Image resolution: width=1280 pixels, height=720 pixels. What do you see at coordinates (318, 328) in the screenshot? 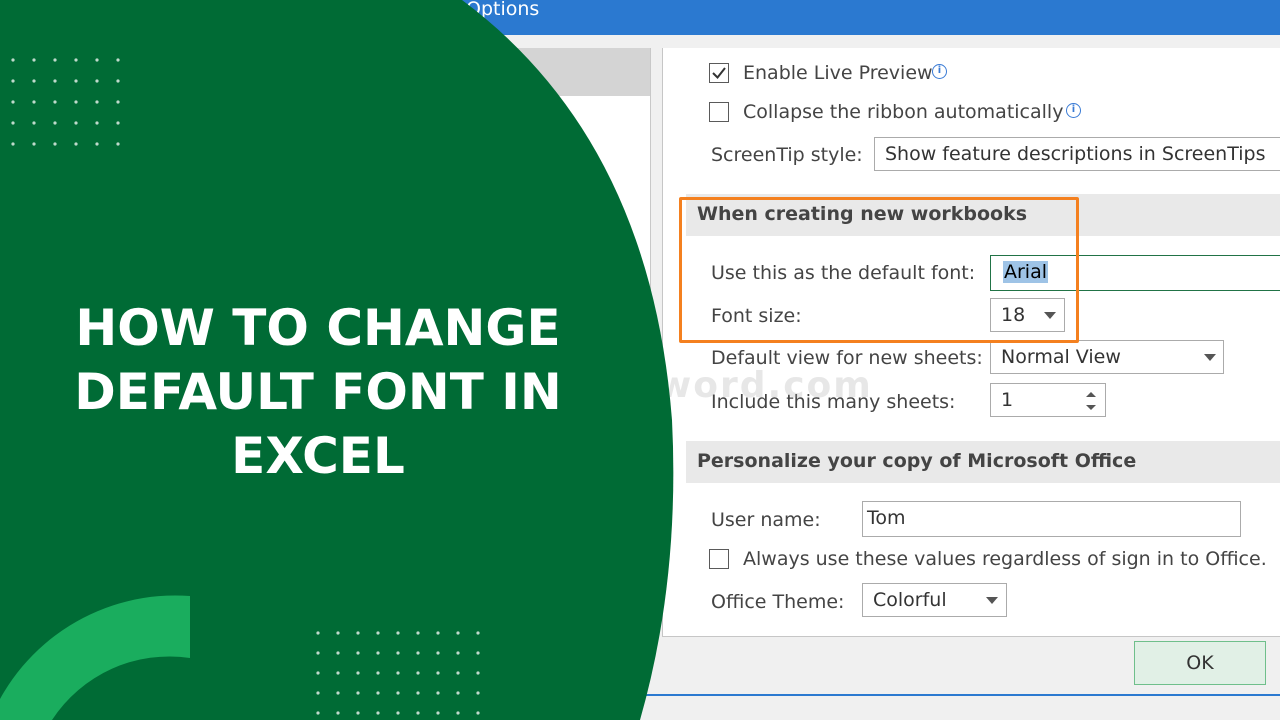
I see `headline-line: HOW TO CHANGE` at bounding box center [318, 328].